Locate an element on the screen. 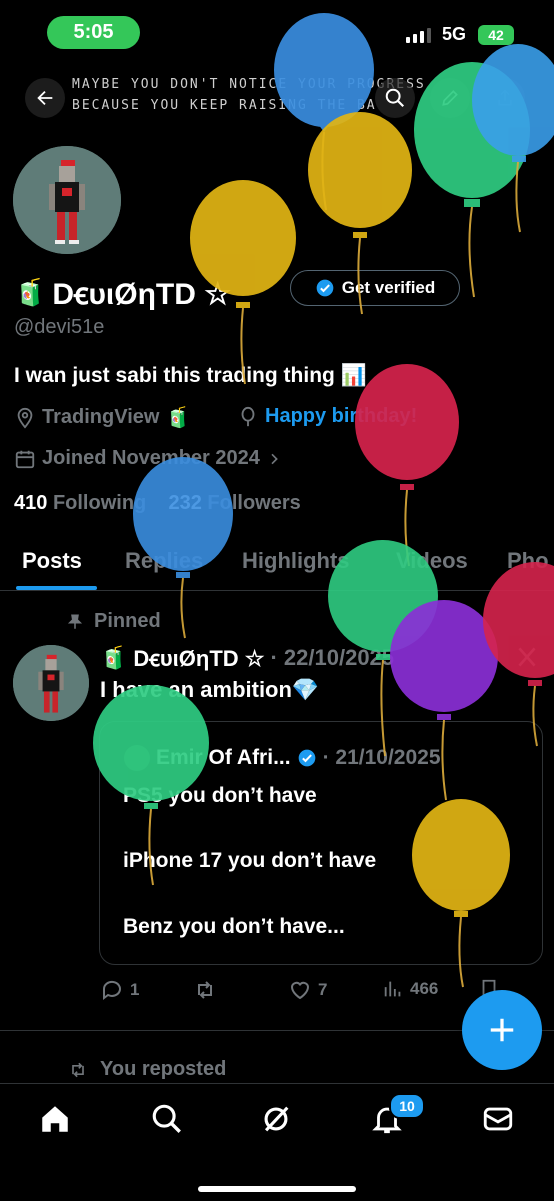  post-date: · 22/10/2025 is located at coordinates (332, 657).